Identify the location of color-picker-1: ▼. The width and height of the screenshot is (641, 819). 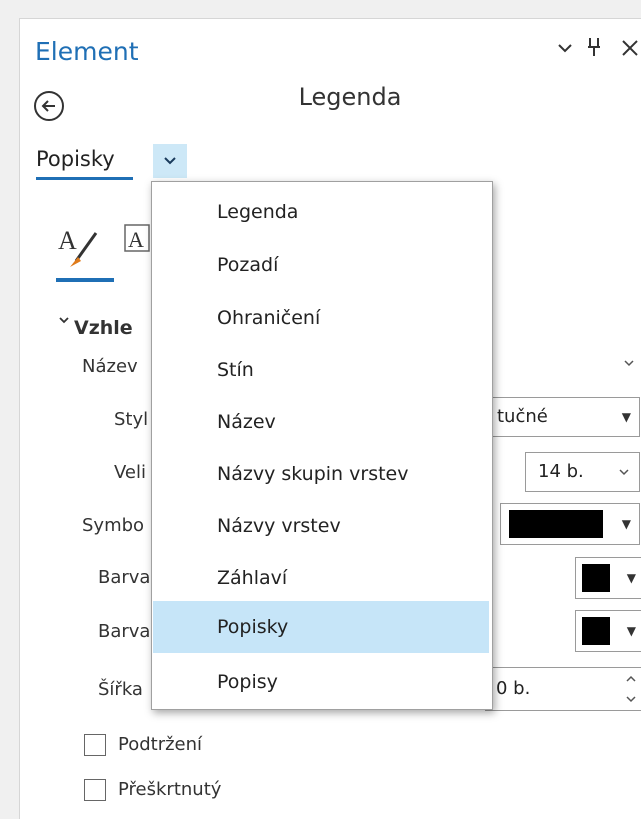
(608, 578).